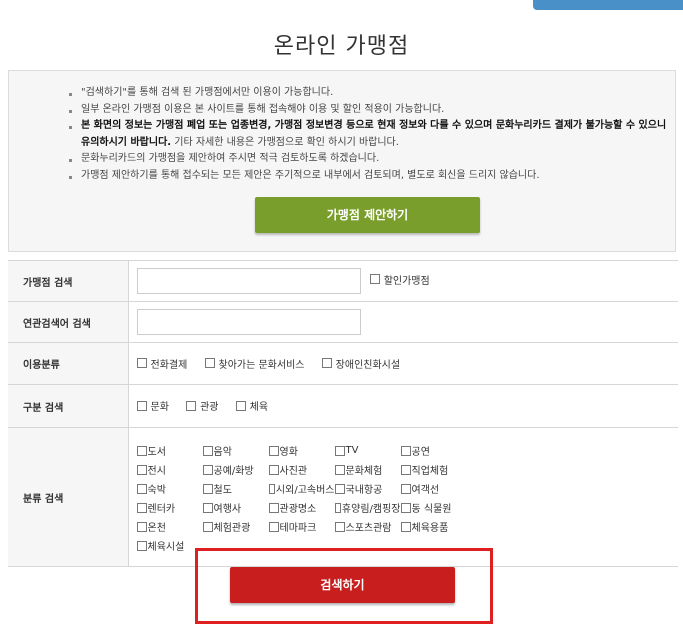 The width and height of the screenshot is (683, 626). Describe the element at coordinates (399, 279) in the screenshot. I see `discount-shop-option: 할인가맹점` at that location.